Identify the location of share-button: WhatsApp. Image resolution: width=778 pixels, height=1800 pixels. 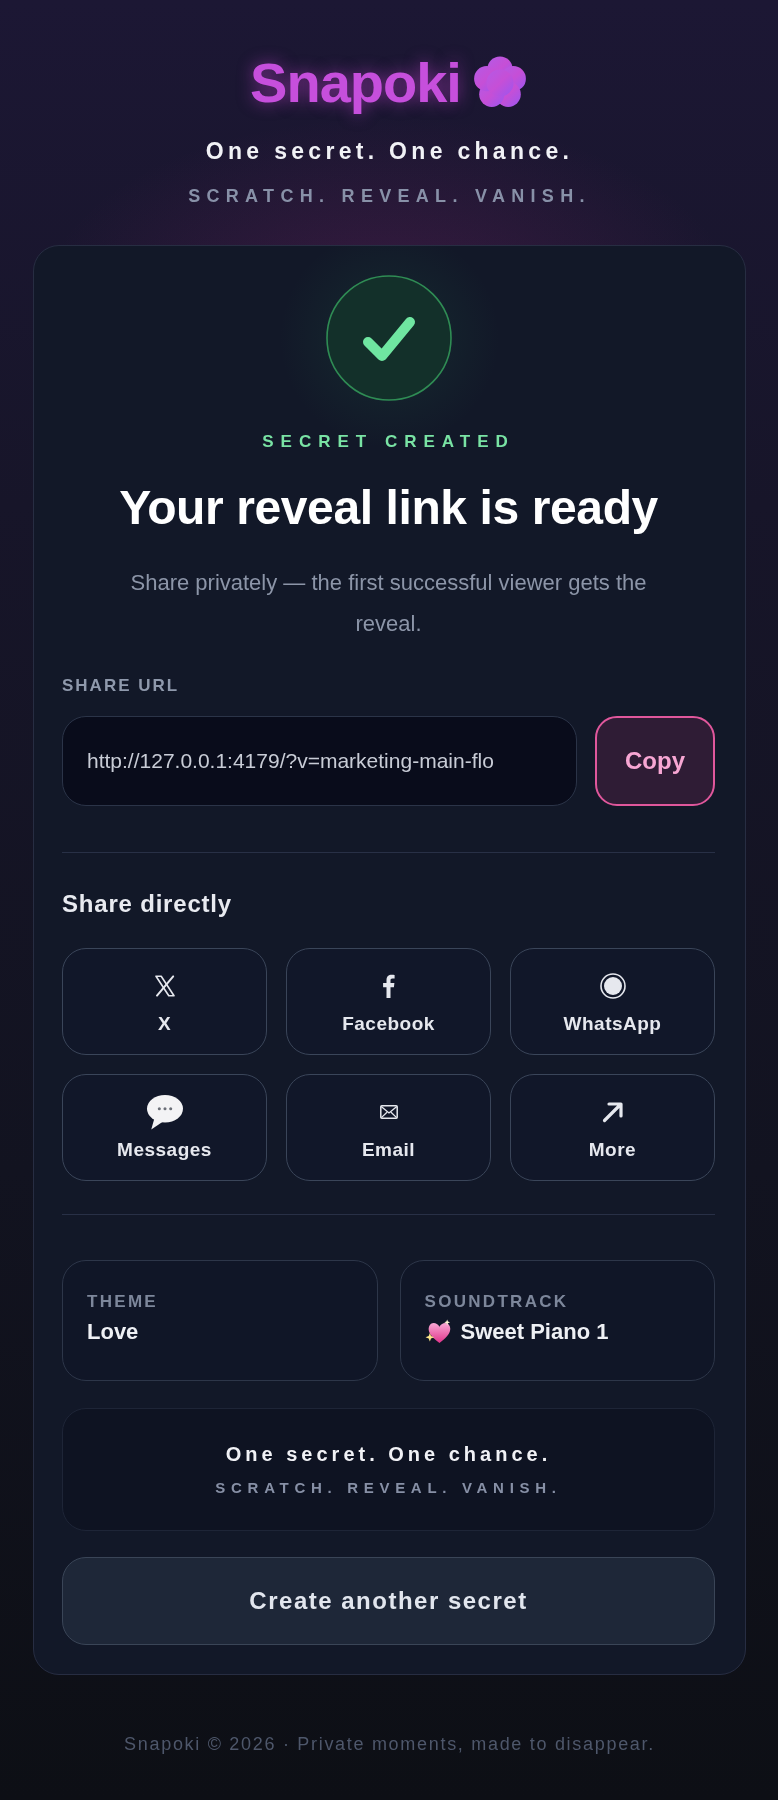
(612, 1001).